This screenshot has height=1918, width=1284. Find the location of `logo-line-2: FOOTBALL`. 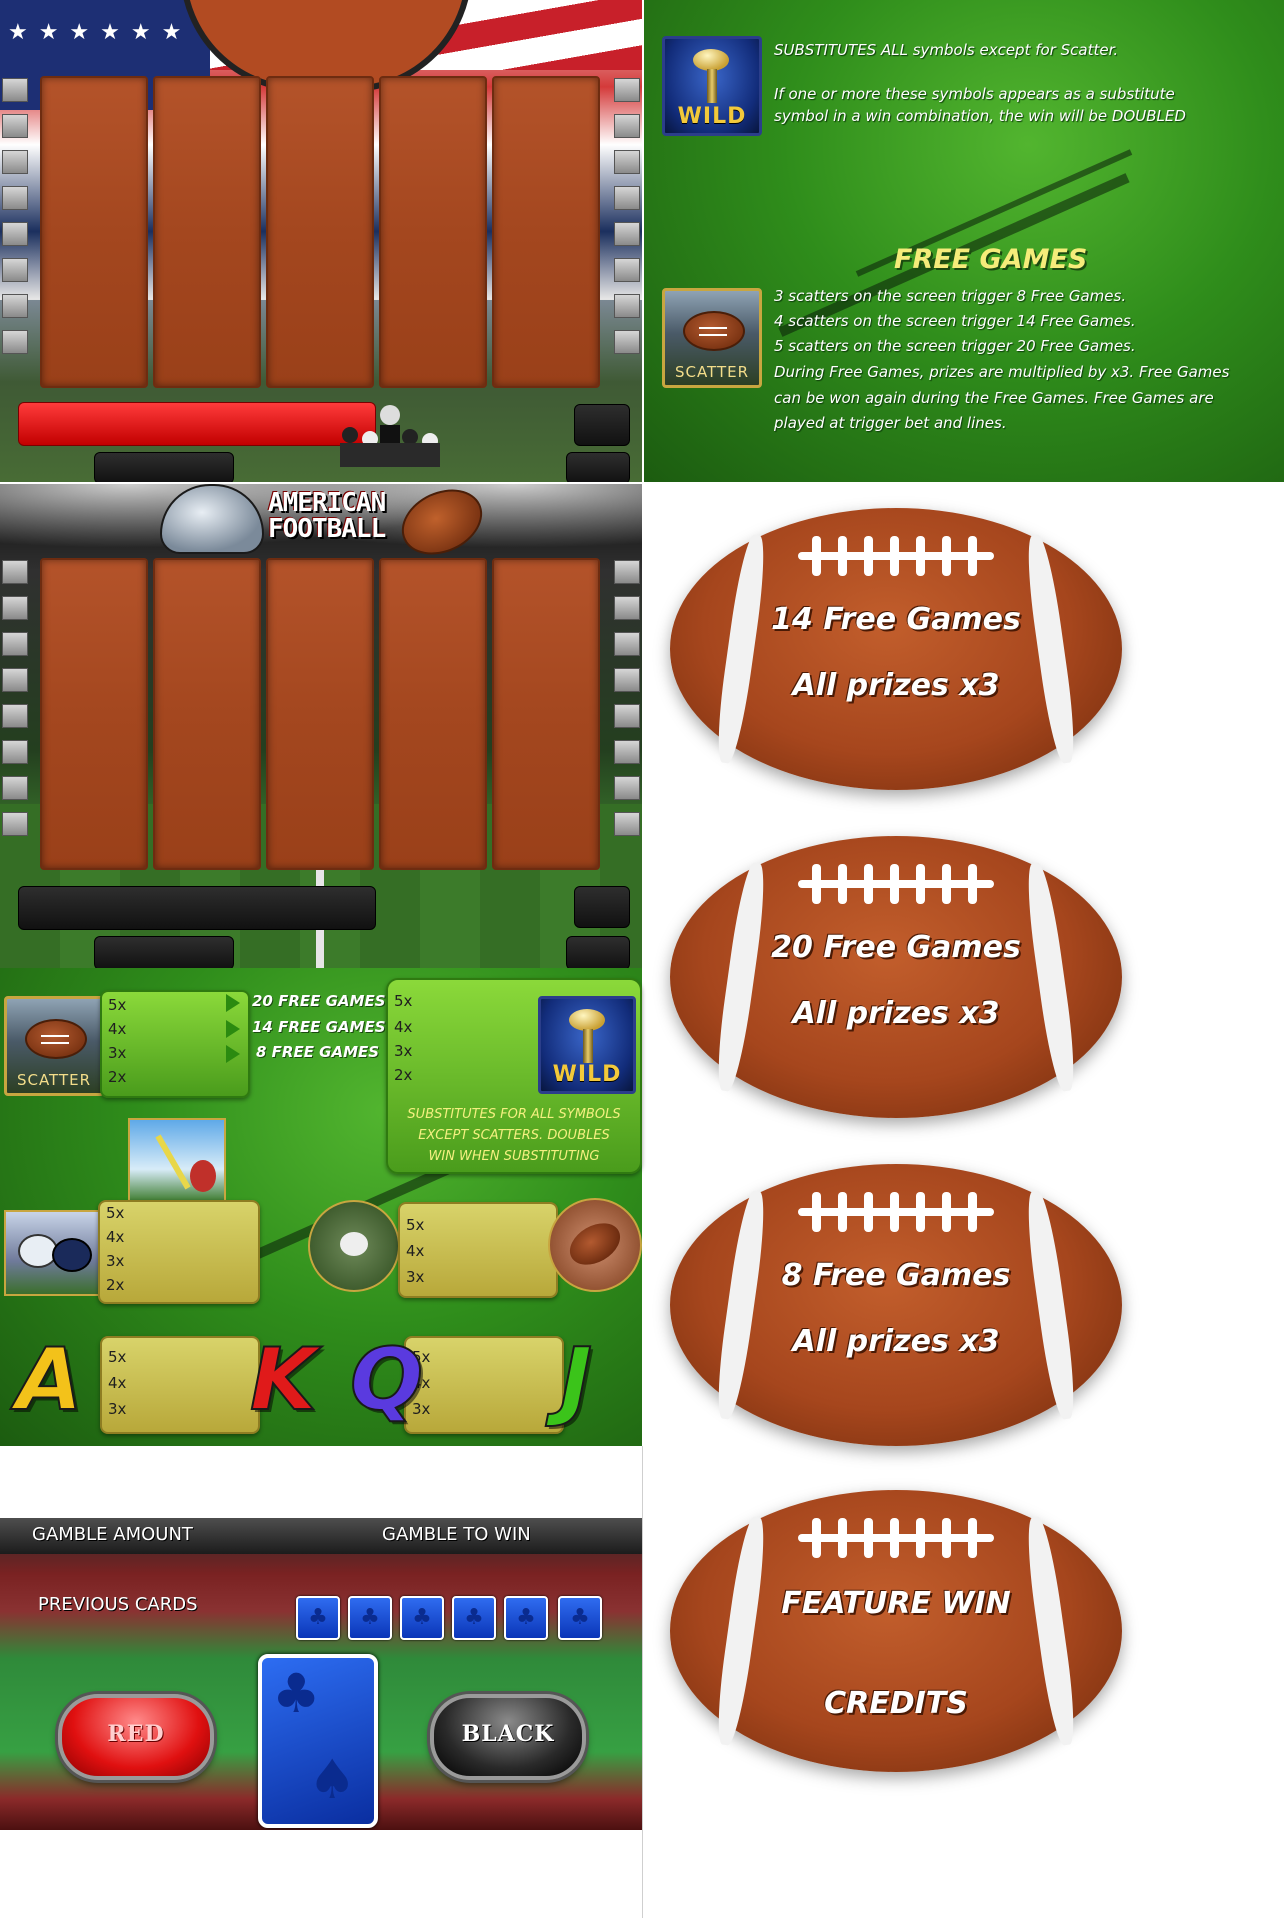

logo-line-2: FOOTBALL is located at coordinates (327, 529).